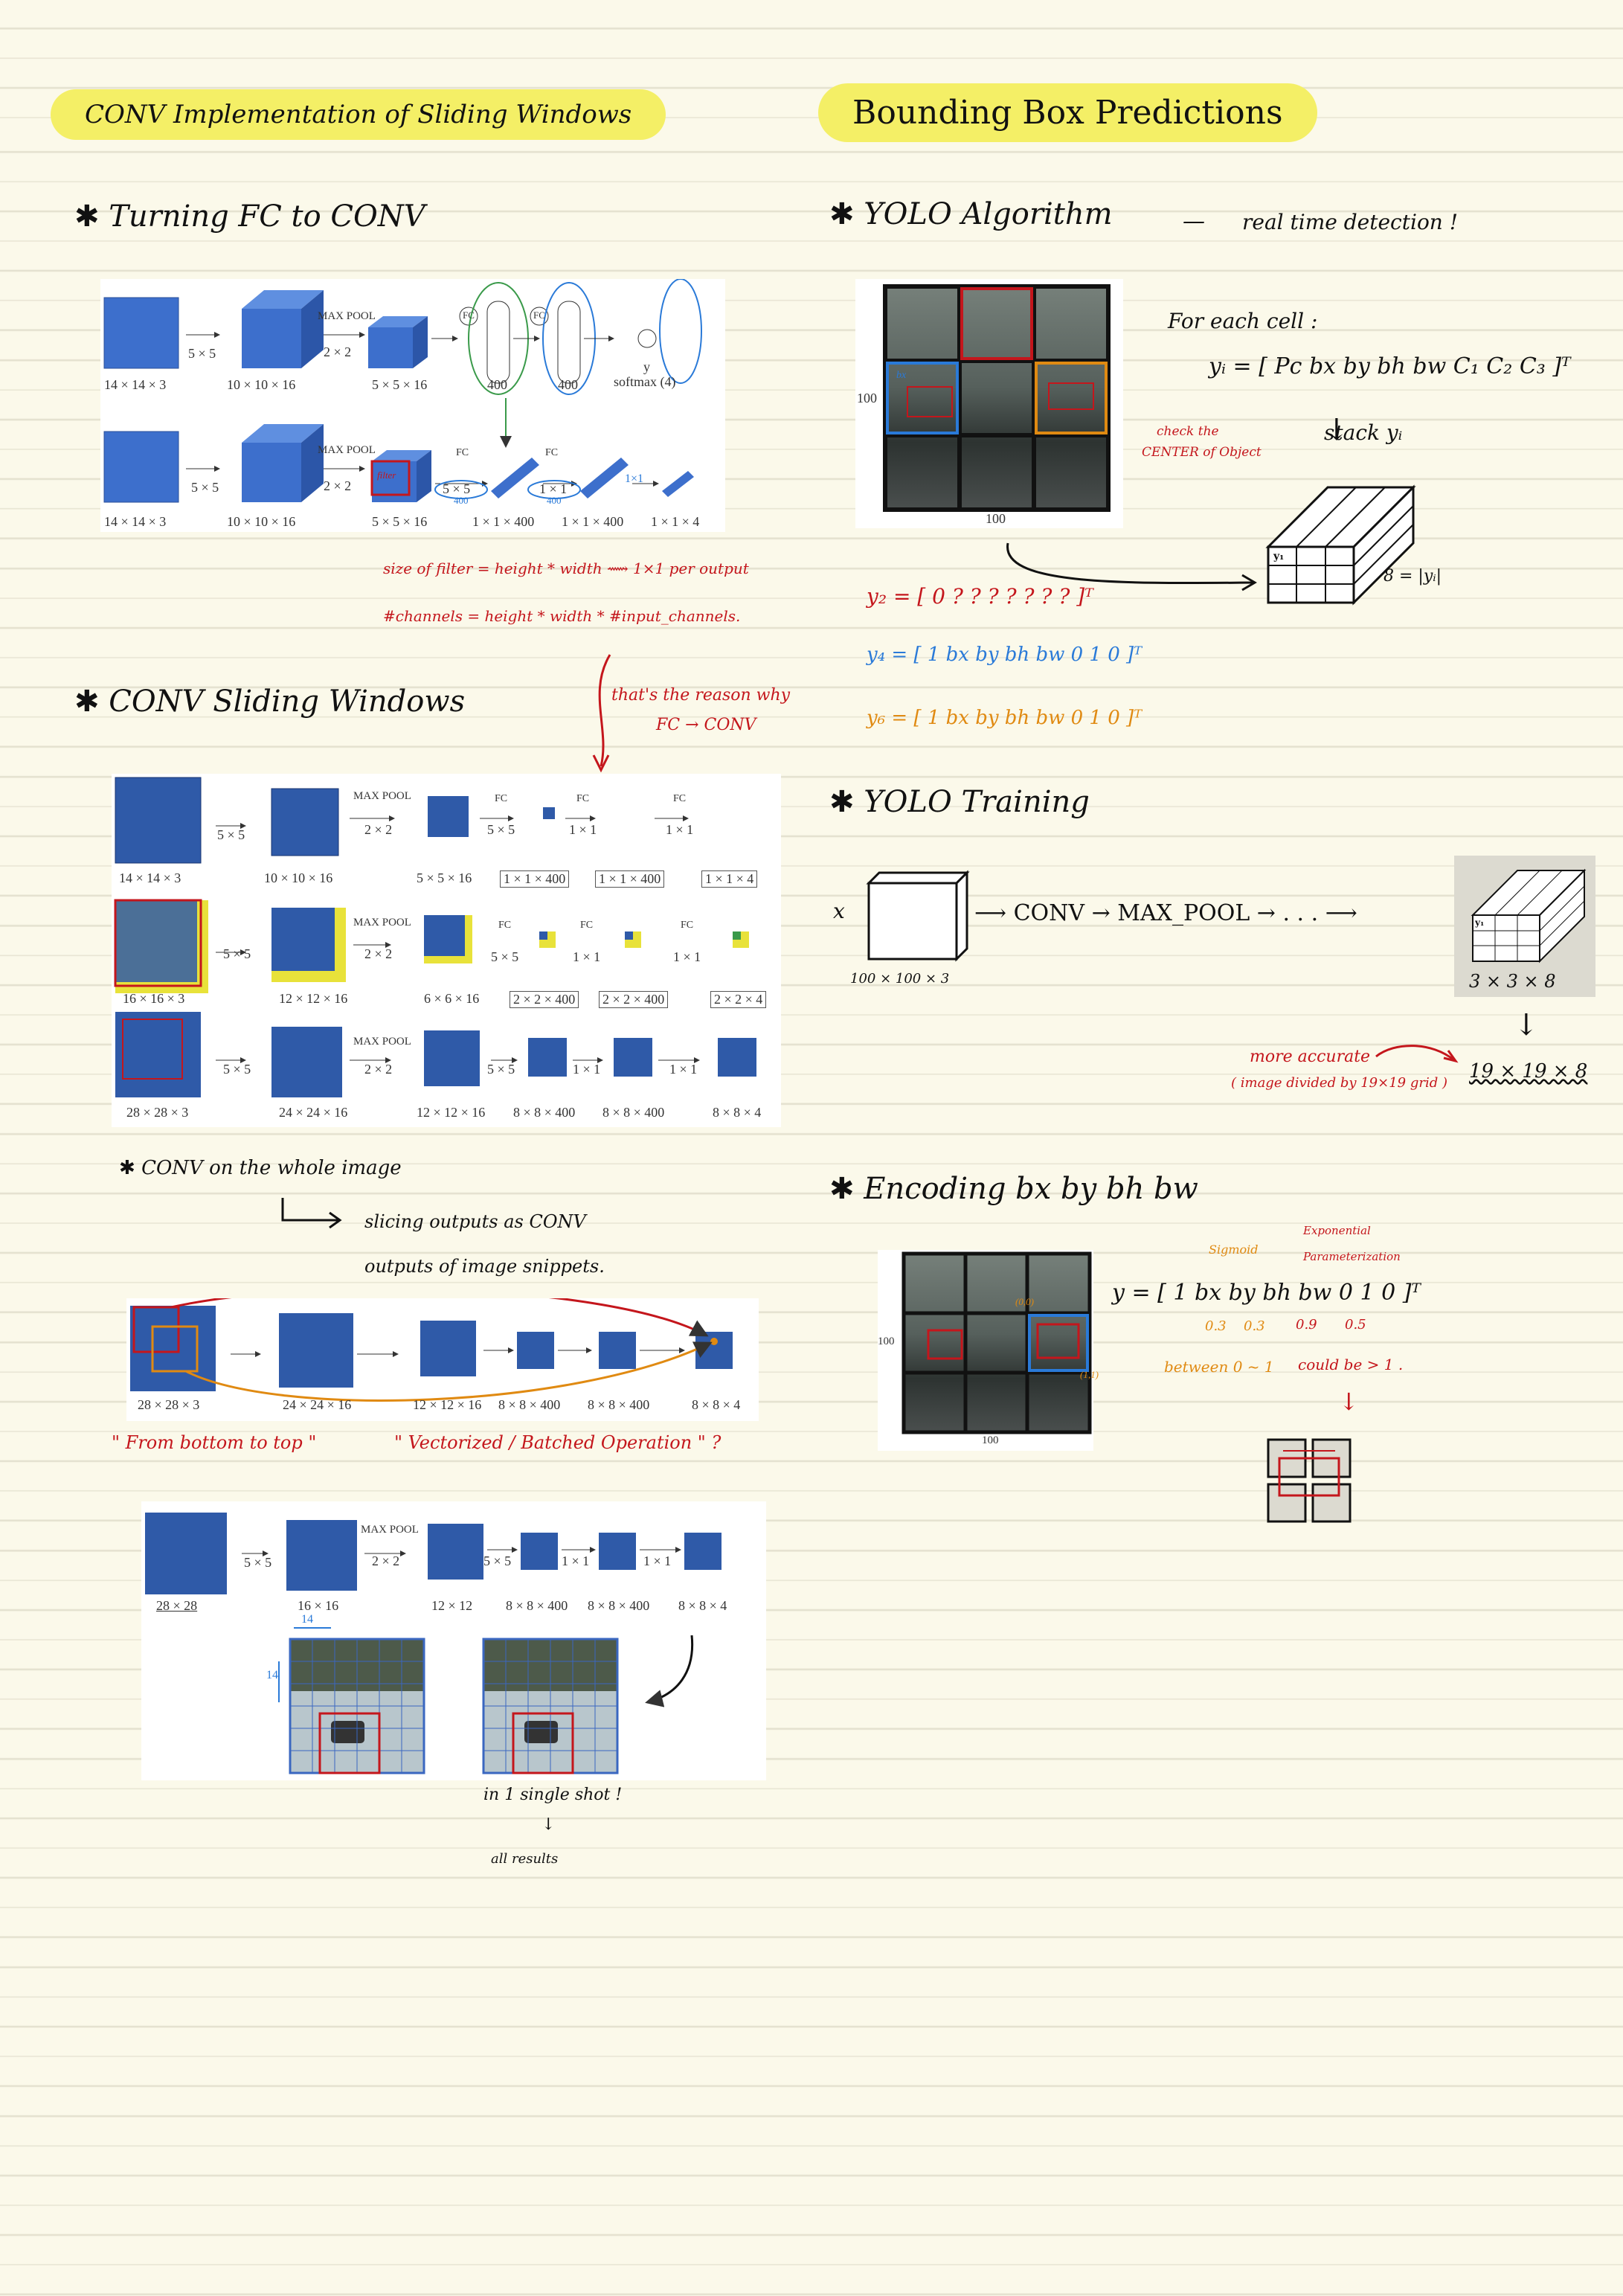  Describe the element at coordinates (646, 366) in the screenshot. I see `y-label: y` at that location.